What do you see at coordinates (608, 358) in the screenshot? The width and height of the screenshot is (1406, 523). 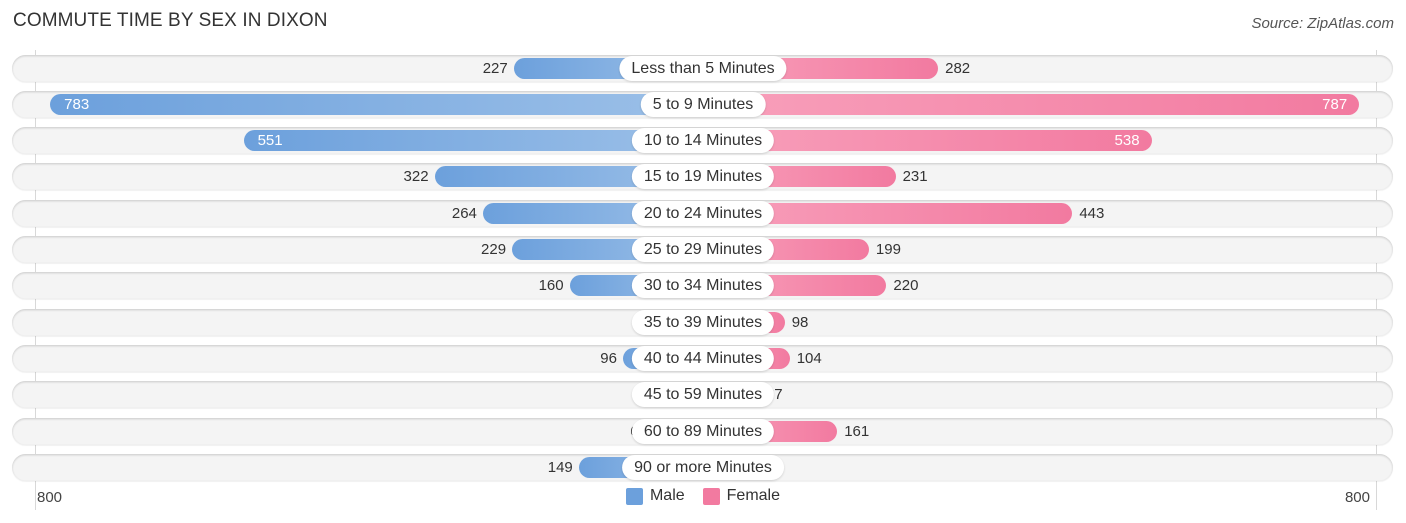 I see `value-label-male: 96` at bounding box center [608, 358].